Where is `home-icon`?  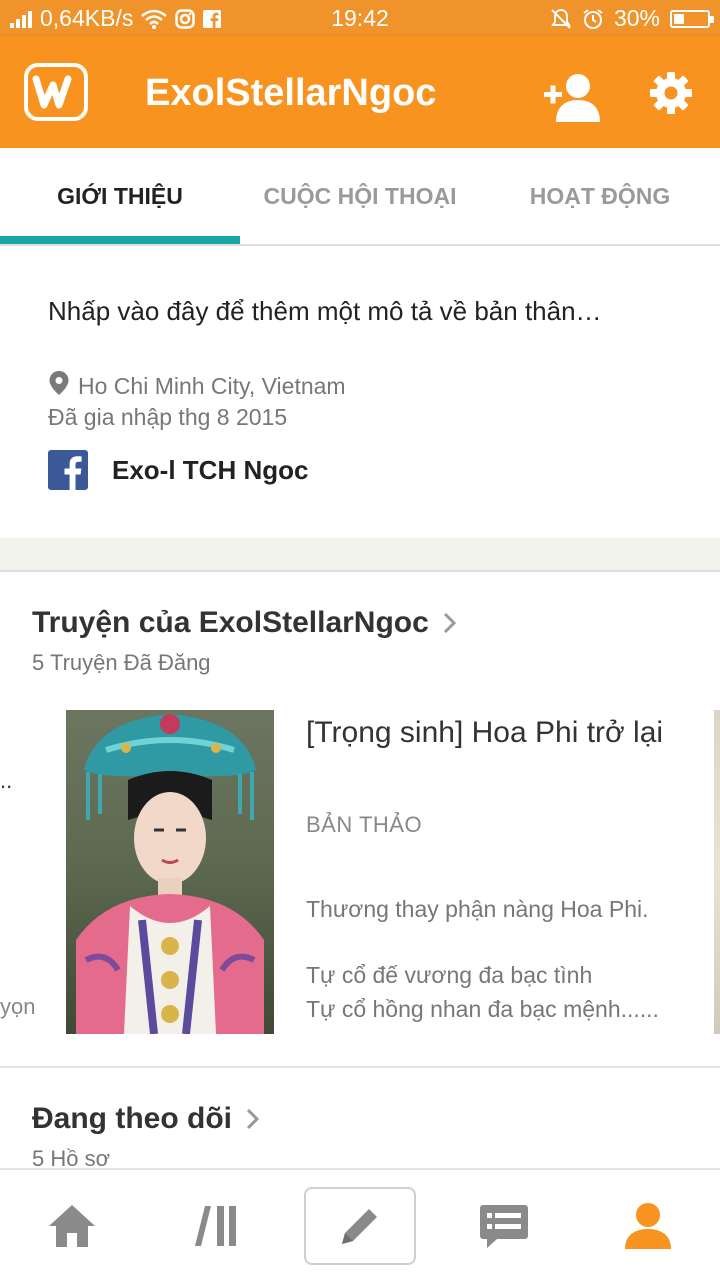 home-icon is located at coordinates (72, 1226).